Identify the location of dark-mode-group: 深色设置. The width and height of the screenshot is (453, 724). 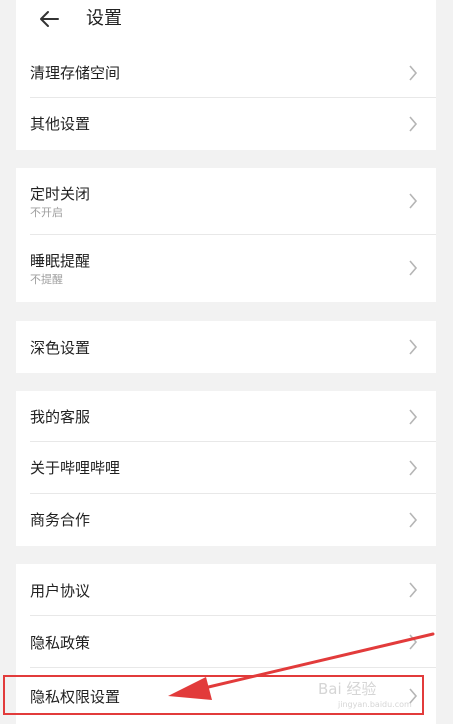
(226, 347).